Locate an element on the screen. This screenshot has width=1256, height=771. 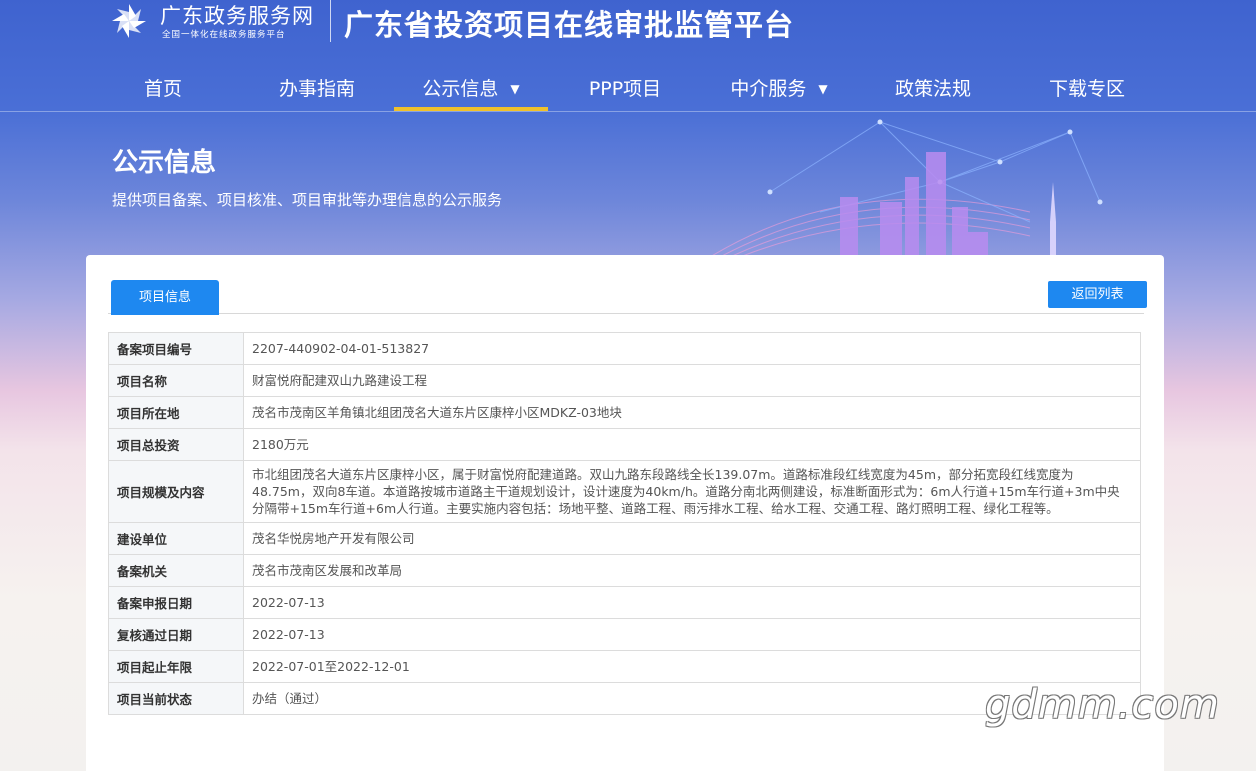
field-label: 备案项目编号 is located at coordinates (176, 348).